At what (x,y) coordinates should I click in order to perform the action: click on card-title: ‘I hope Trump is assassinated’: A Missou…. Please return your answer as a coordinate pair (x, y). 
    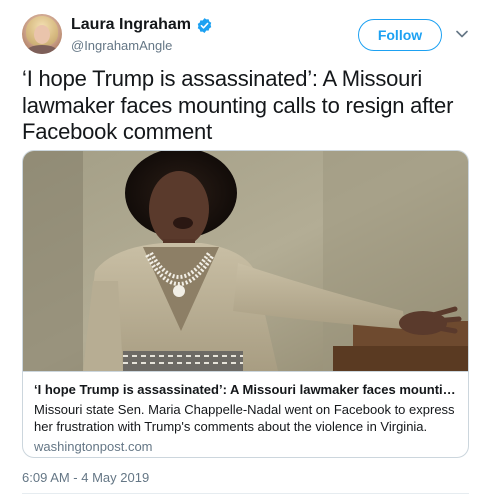
    Looking at the image, I should click on (246, 389).